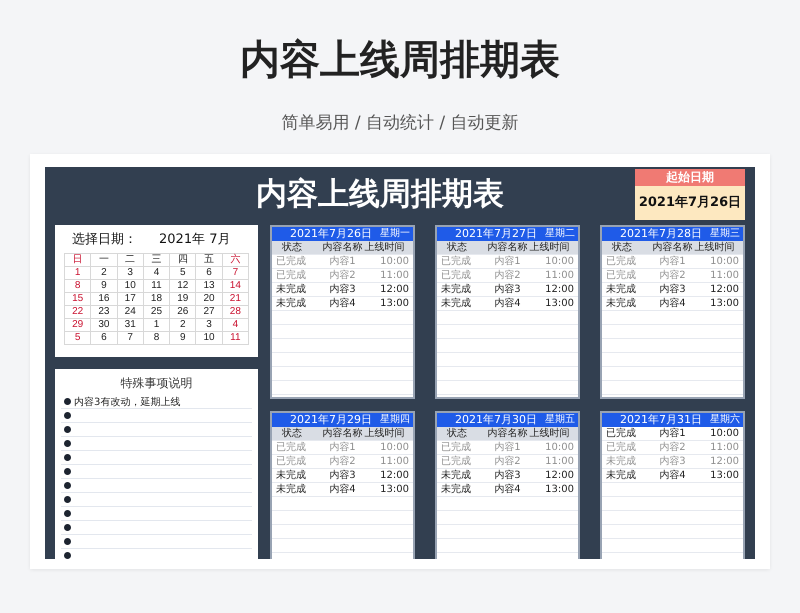 This screenshot has height=613, width=800. I want to click on calendar-day: 19, so click(183, 299).